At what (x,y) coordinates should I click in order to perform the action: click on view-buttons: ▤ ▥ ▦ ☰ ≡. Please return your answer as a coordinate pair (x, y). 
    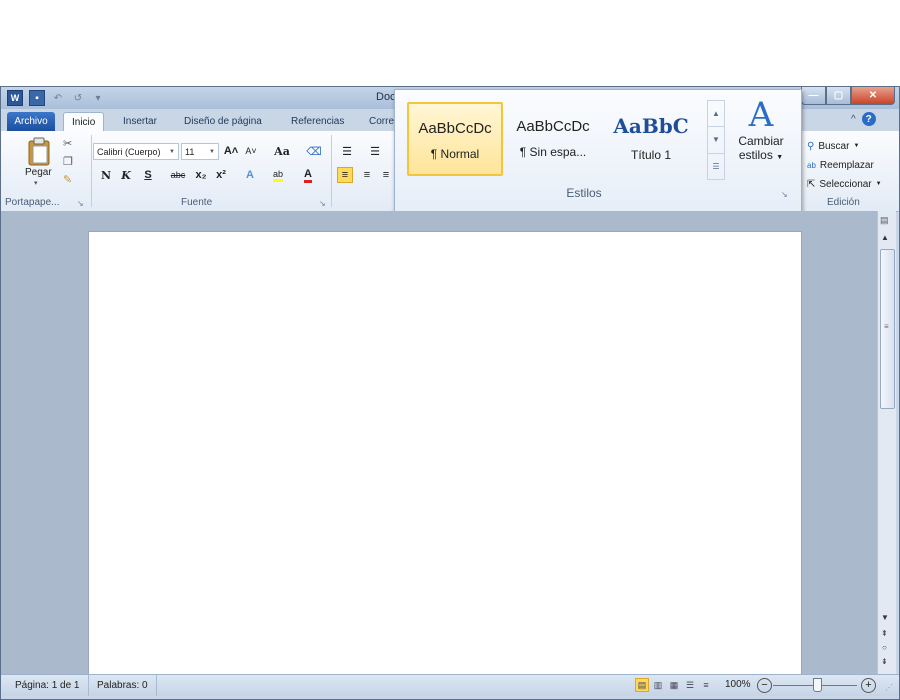
    Looking at the image, I should click on (674, 685).